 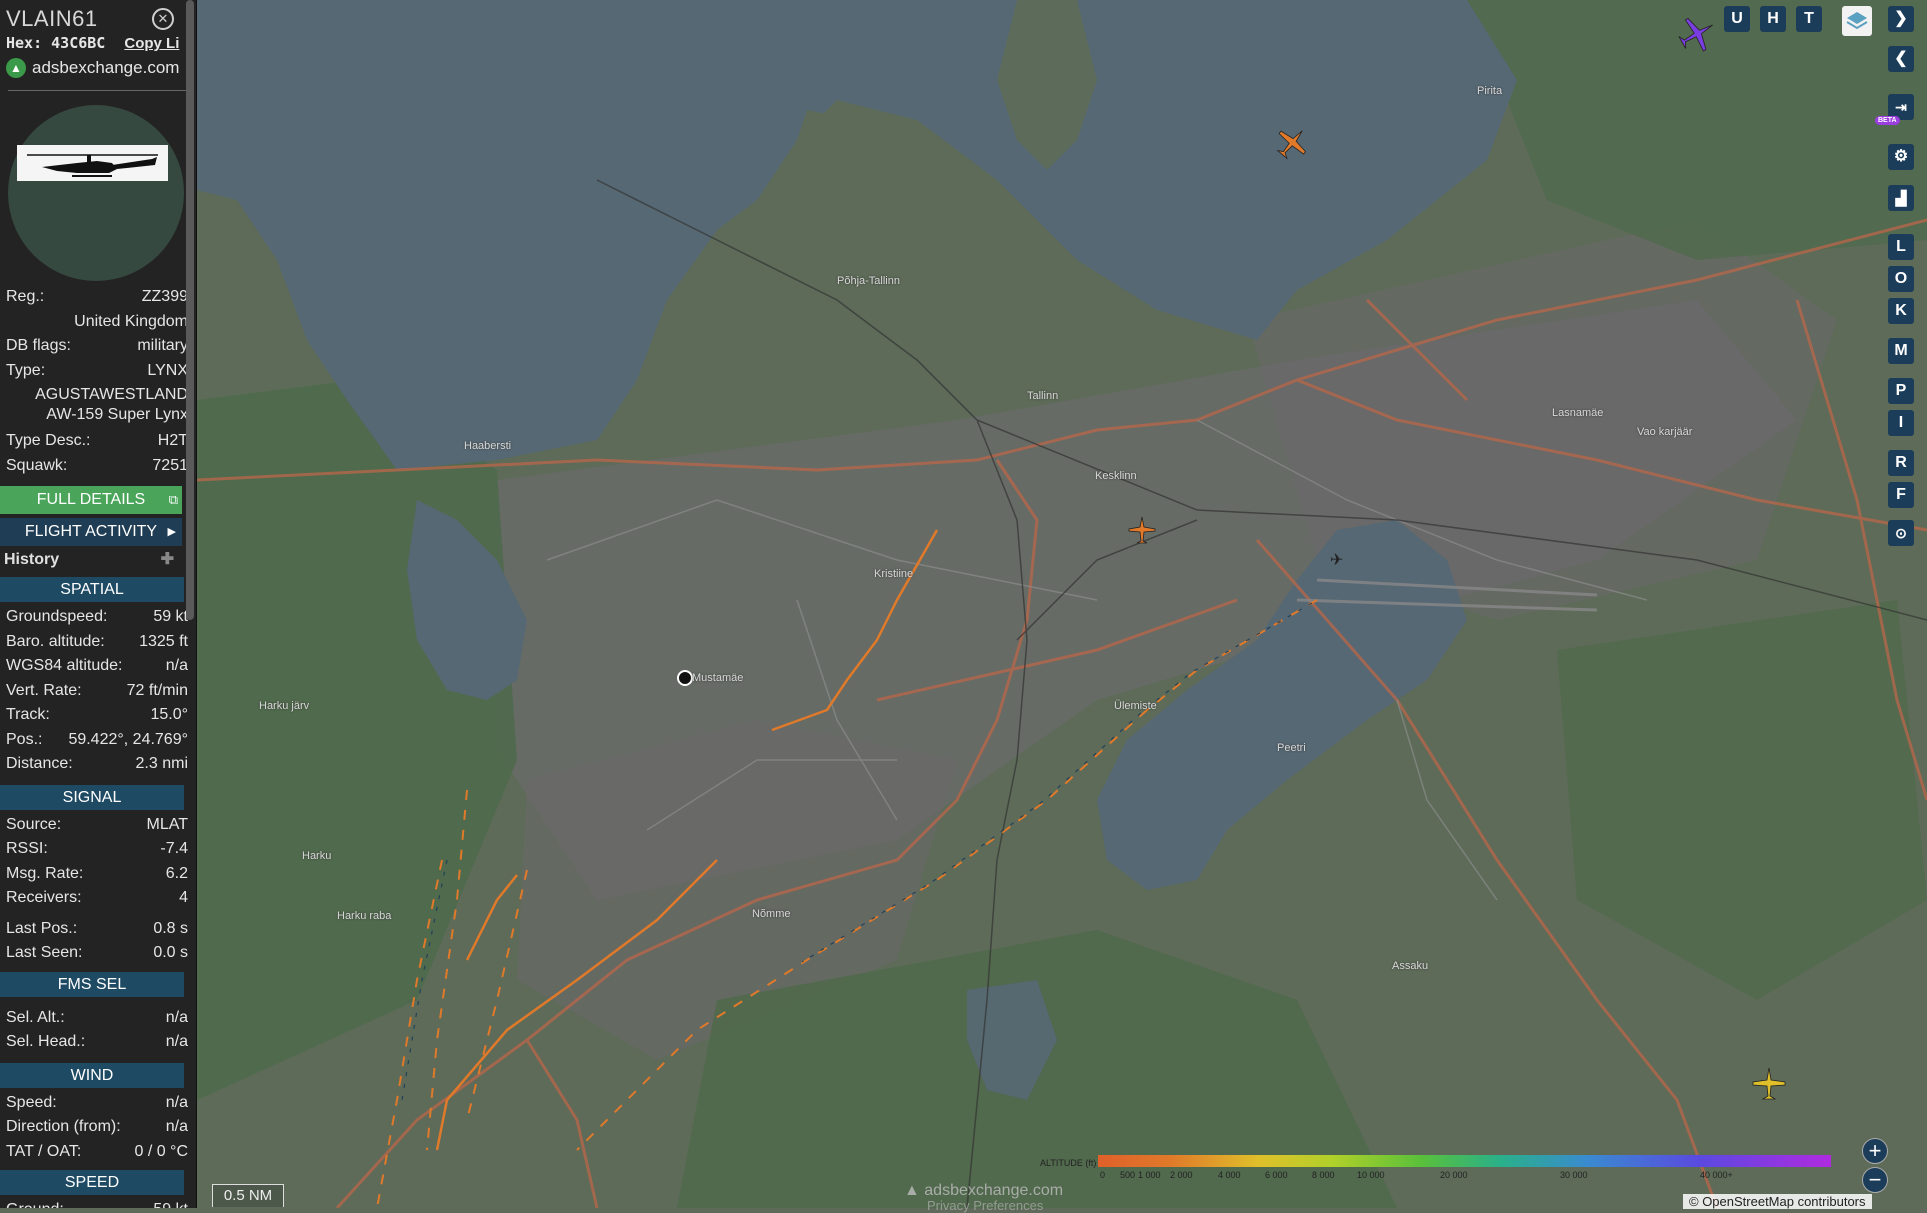 What do you see at coordinates (868, 281) in the screenshot?
I see `map-place-label: Põhja-Tallinn` at bounding box center [868, 281].